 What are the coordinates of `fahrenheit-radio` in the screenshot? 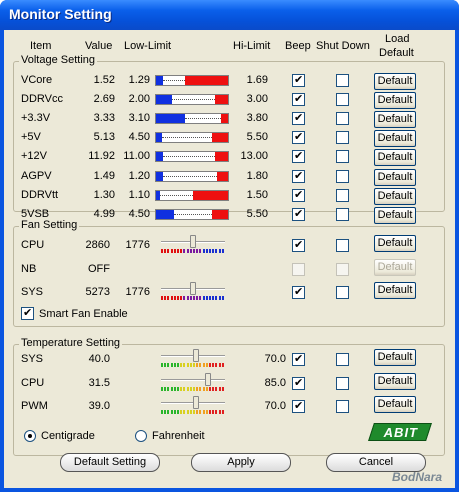 It's located at (141, 436).